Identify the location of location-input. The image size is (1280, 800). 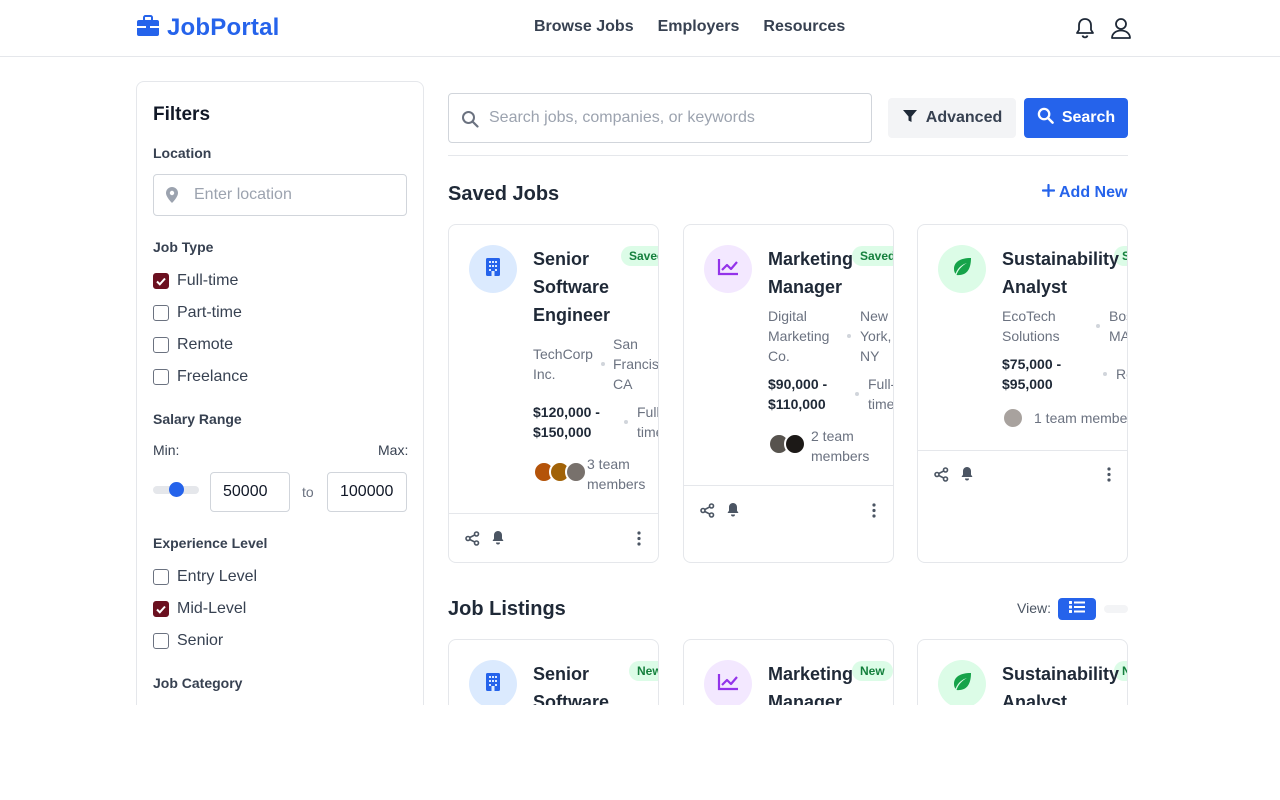
(294, 195).